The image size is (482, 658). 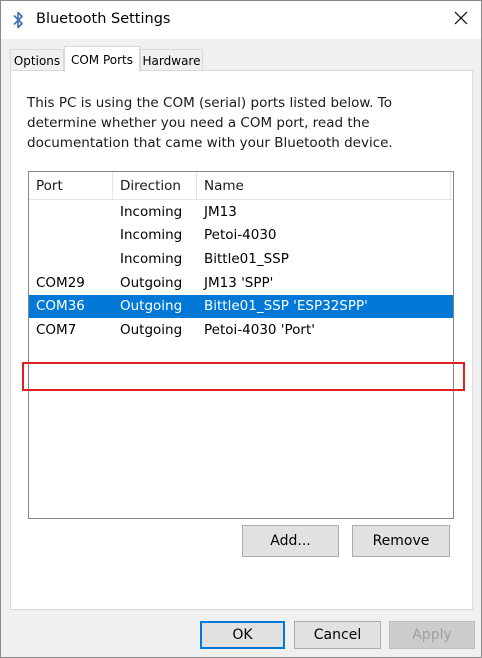 What do you see at coordinates (60, 306) in the screenshot?
I see `port-cell: COM36` at bounding box center [60, 306].